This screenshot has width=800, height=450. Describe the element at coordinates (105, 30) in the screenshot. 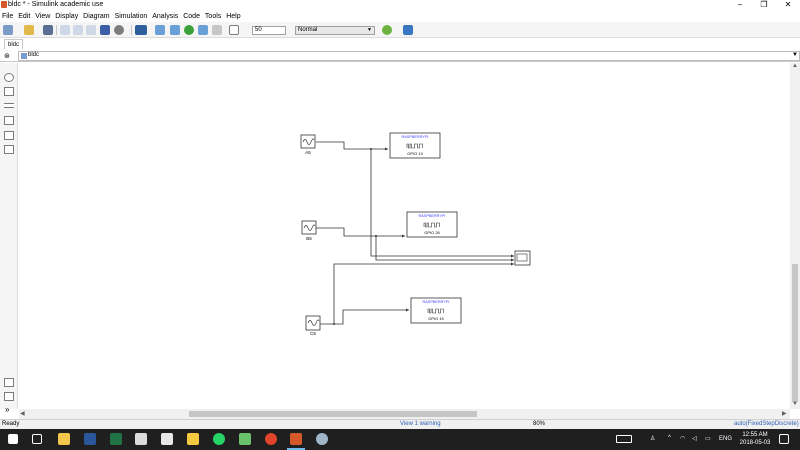

I see `library-browser-icon` at that location.